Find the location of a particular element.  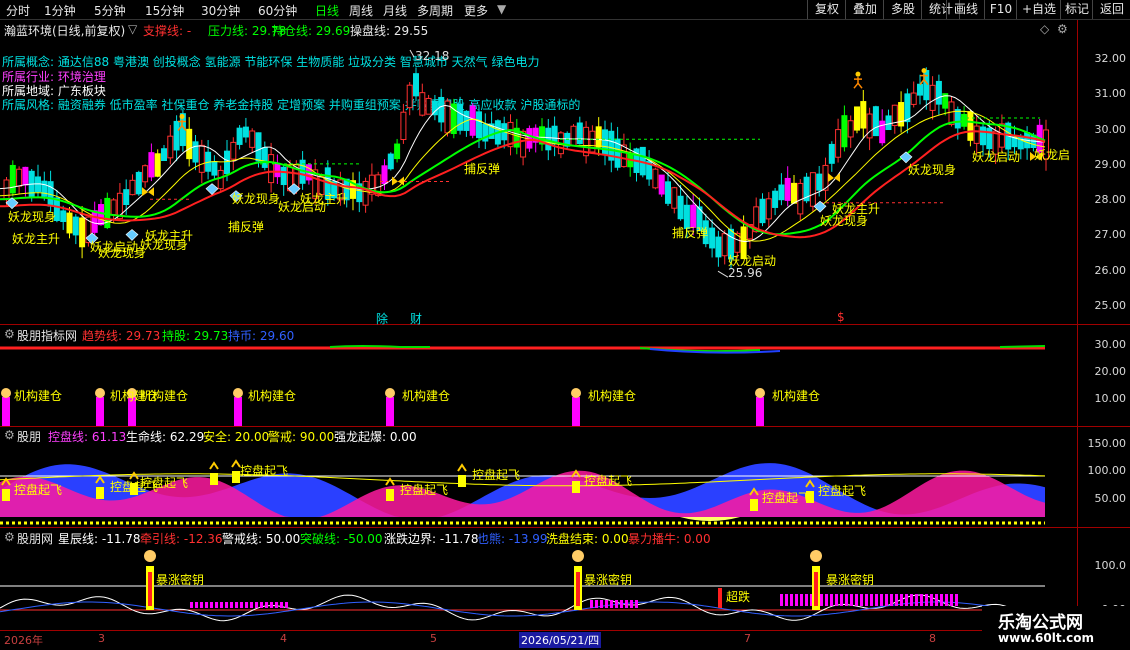

draw-line-button: 画线 is located at coordinates (965, 9).